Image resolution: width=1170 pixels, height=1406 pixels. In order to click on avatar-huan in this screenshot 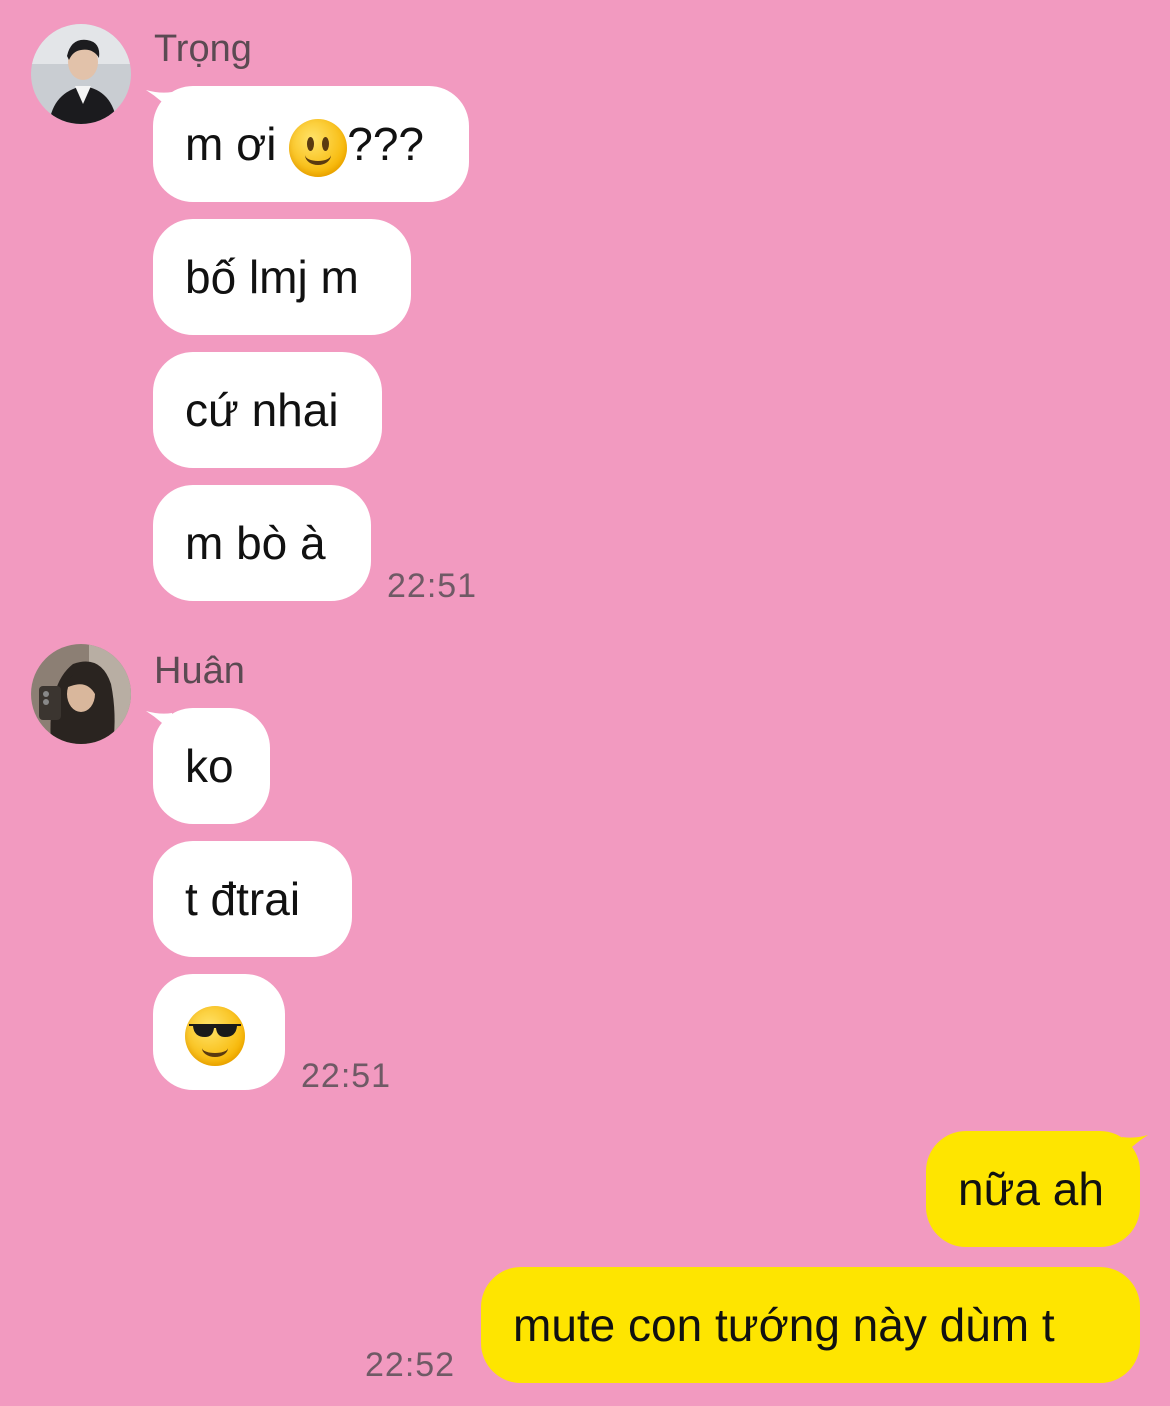, I will do `click(81, 694)`.